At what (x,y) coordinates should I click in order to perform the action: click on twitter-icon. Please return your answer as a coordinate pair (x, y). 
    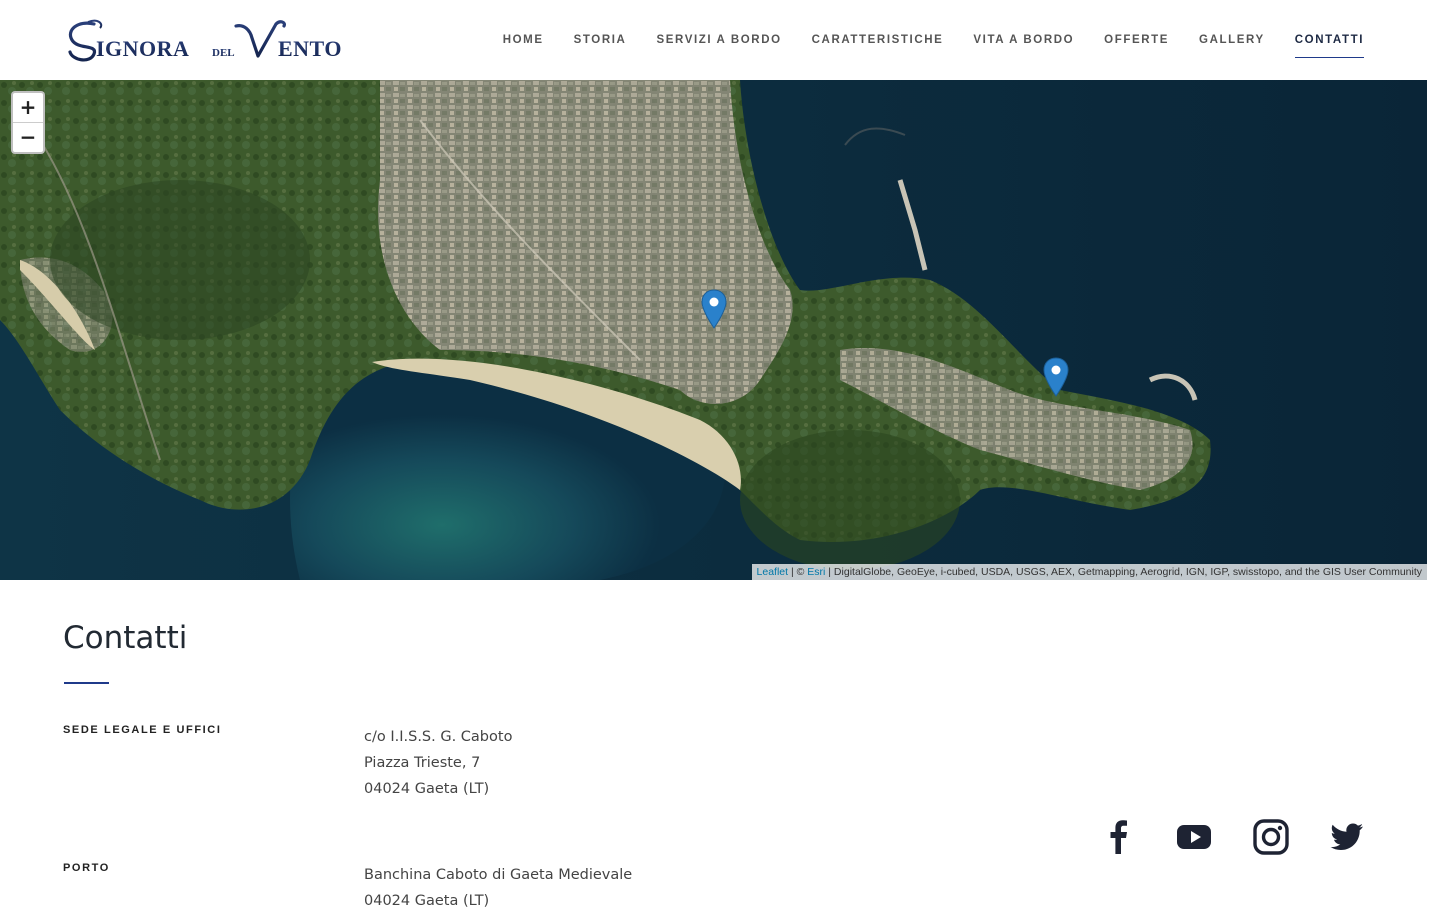
    Looking at the image, I should click on (1347, 837).